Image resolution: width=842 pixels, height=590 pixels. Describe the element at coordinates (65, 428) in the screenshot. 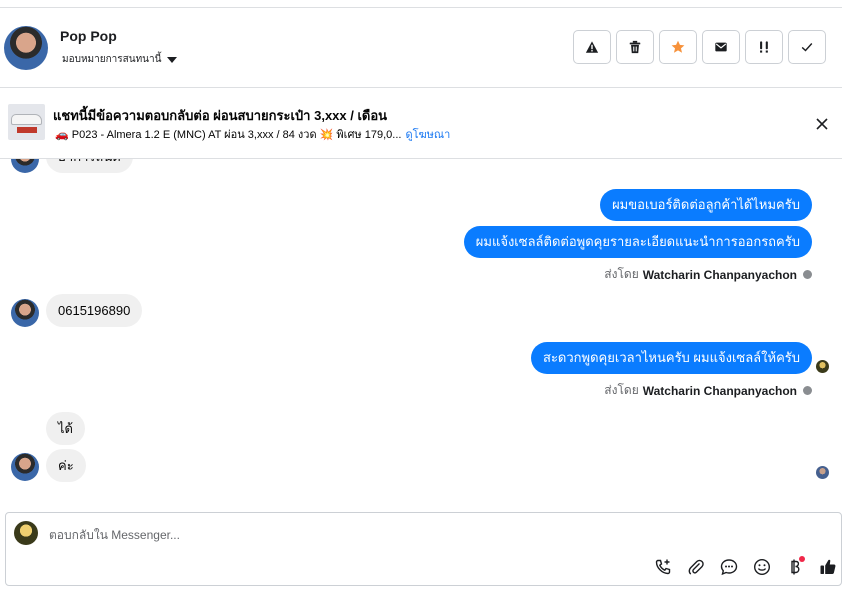

I see `incoming-message: ได้` at that location.